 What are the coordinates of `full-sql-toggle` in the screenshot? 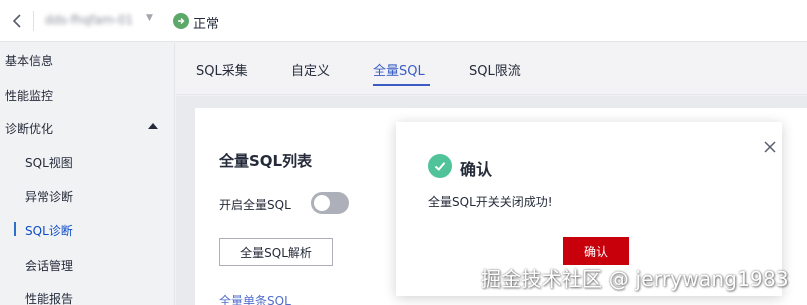 It's located at (330, 203).